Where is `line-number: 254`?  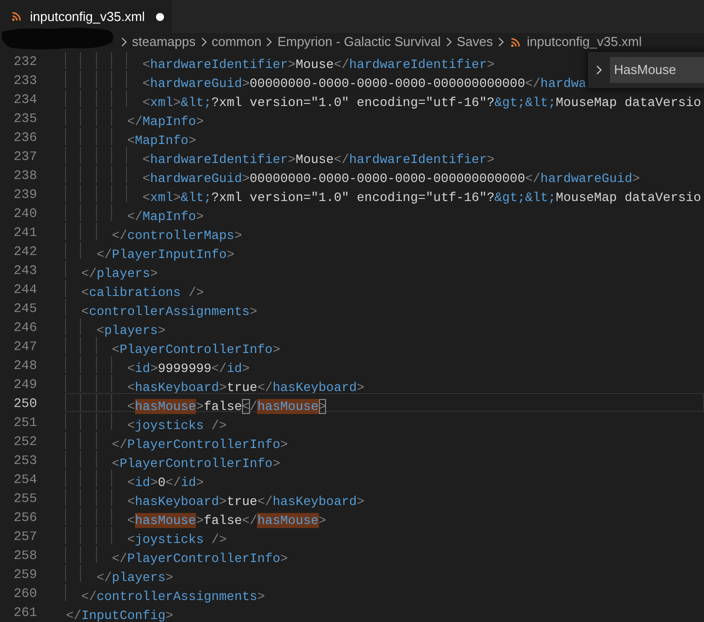 line-number: 254 is located at coordinates (24, 479).